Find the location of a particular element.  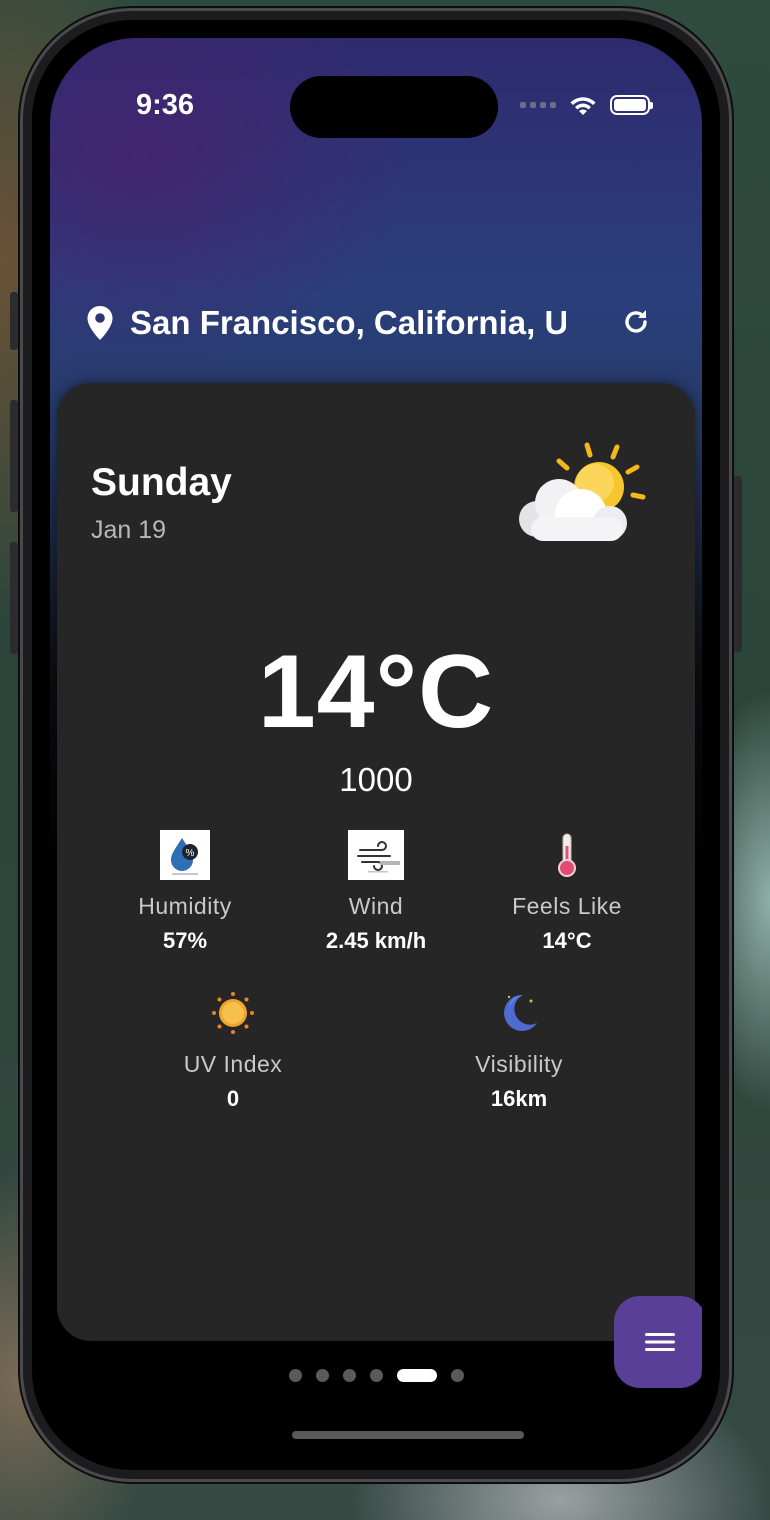

humidity-label: Humidity is located at coordinates (185, 906).